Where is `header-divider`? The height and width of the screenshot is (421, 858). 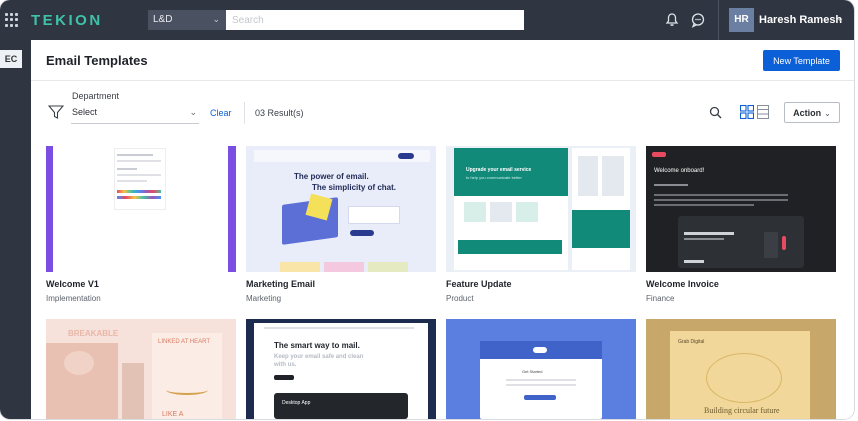 header-divider is located at coordinates (442, 80).